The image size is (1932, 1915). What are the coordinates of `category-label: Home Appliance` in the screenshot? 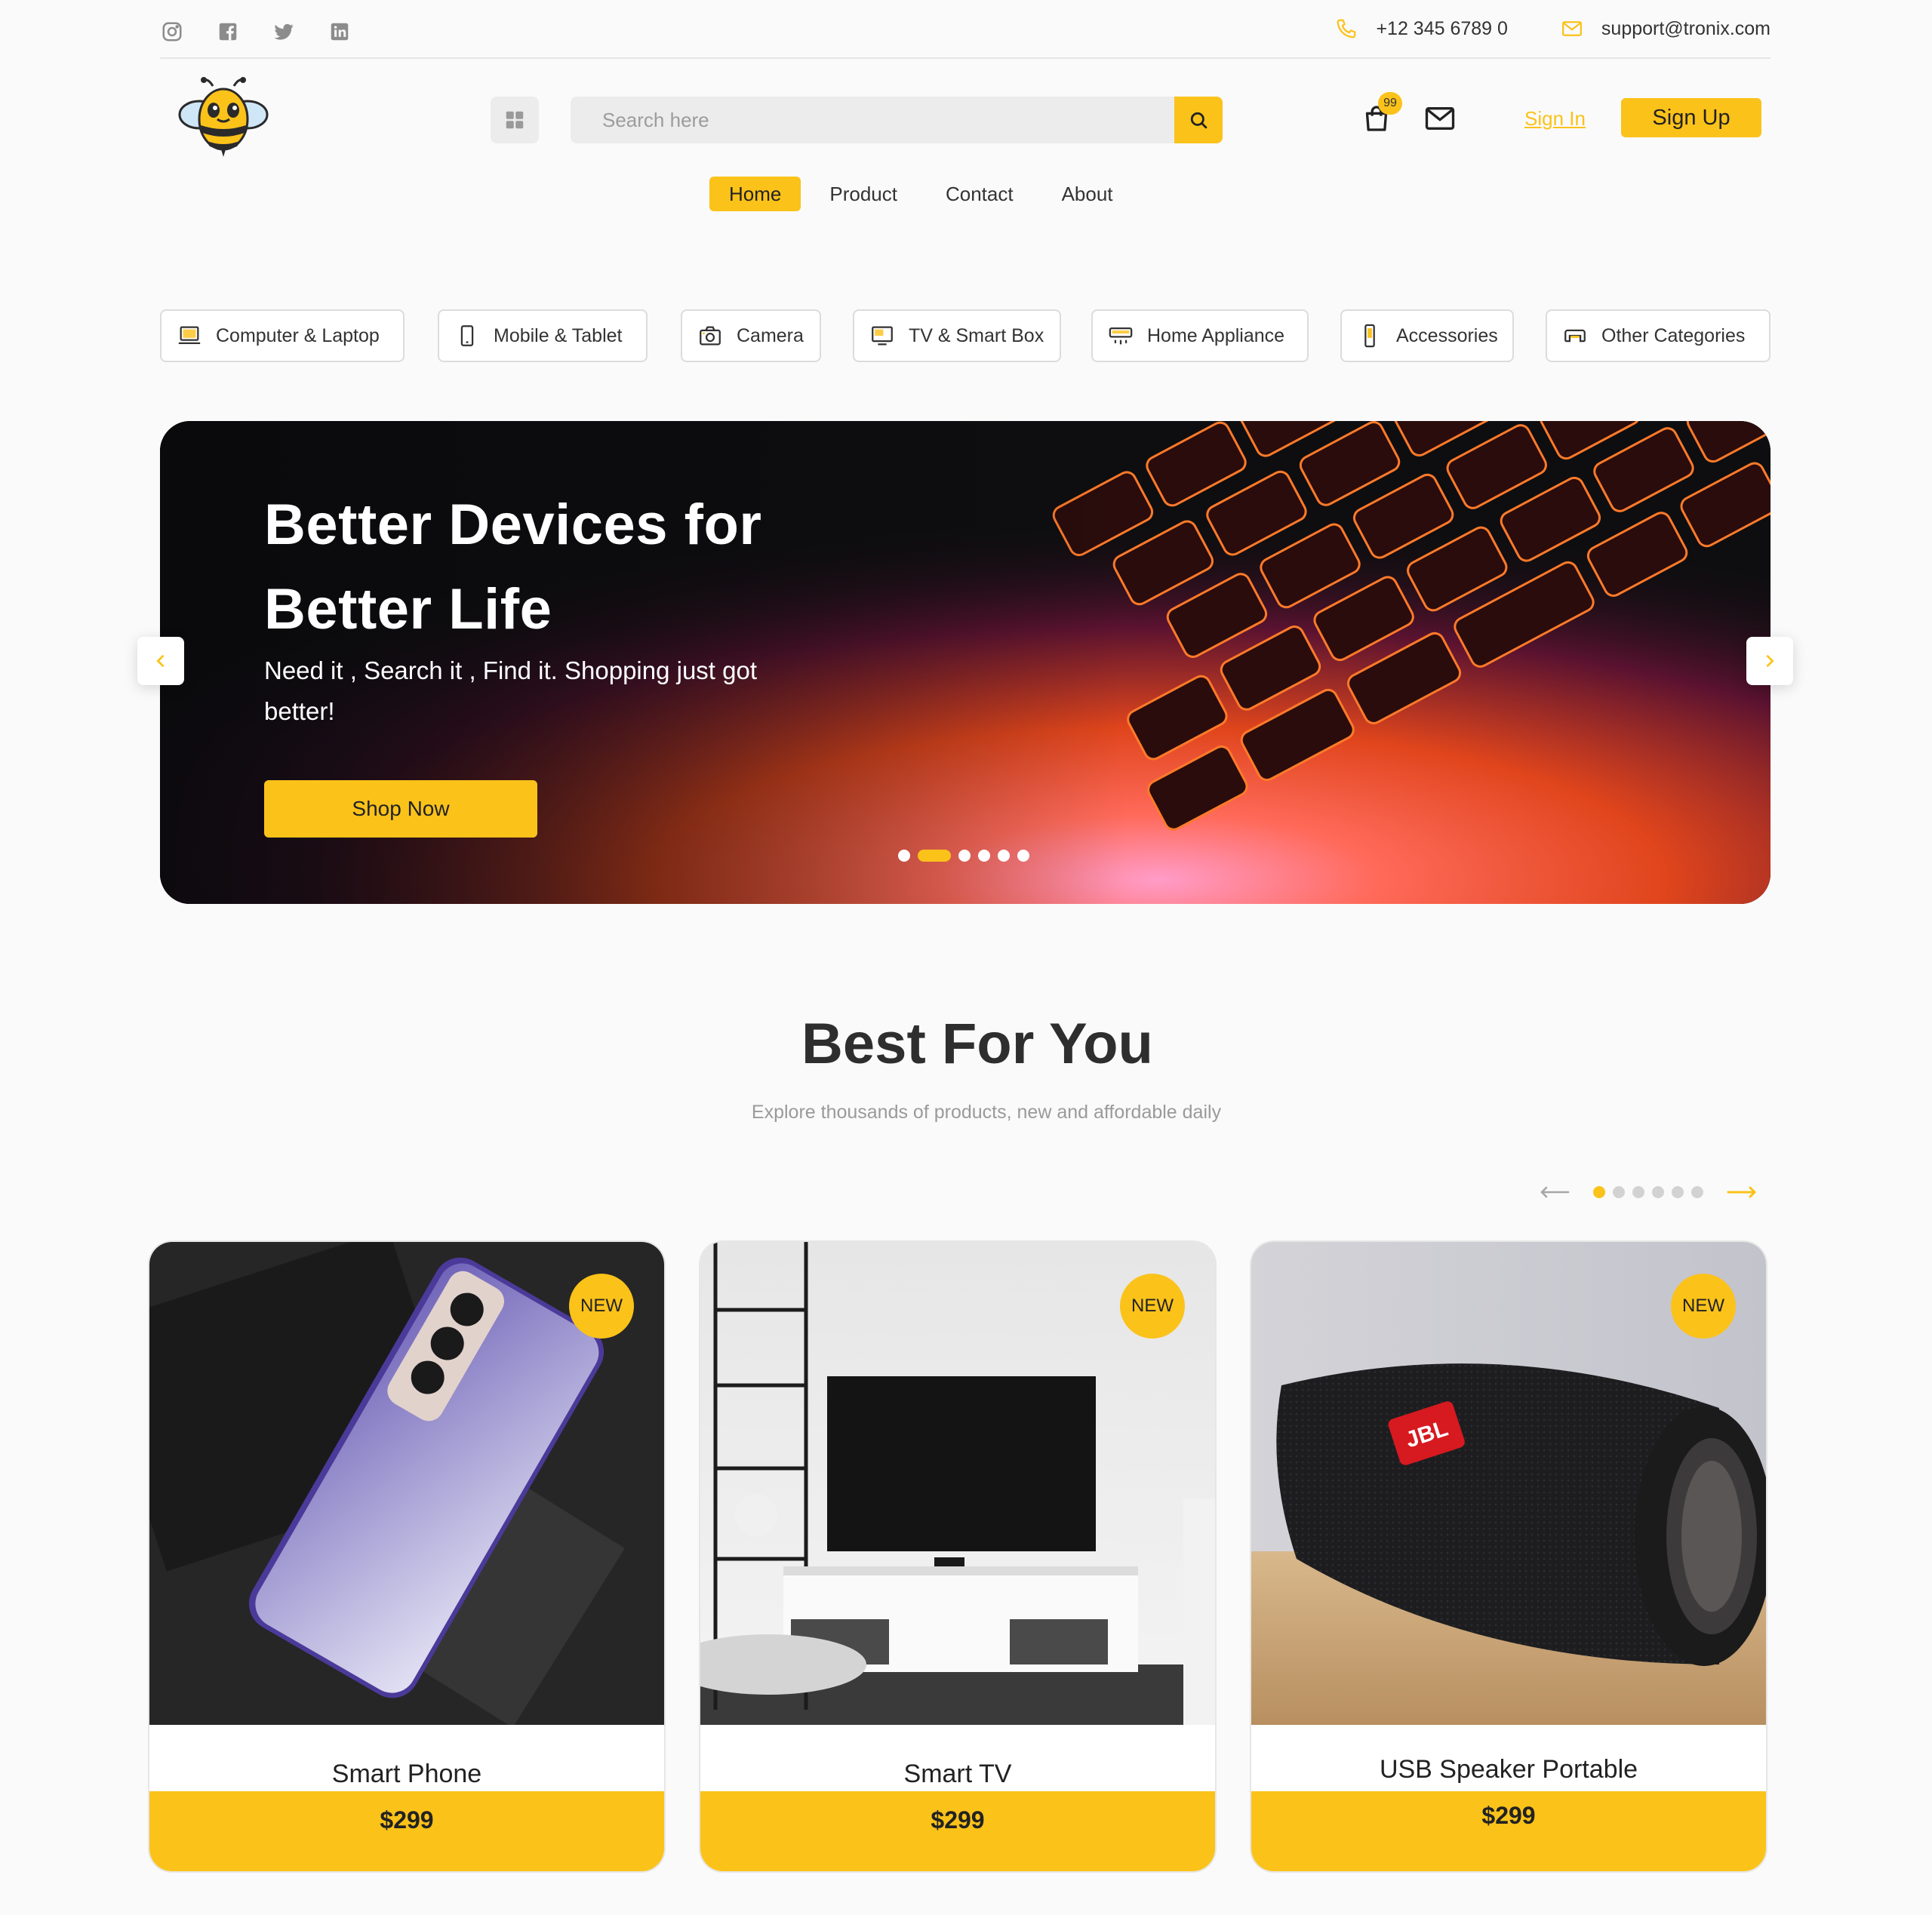 It's located at (1216, 335).